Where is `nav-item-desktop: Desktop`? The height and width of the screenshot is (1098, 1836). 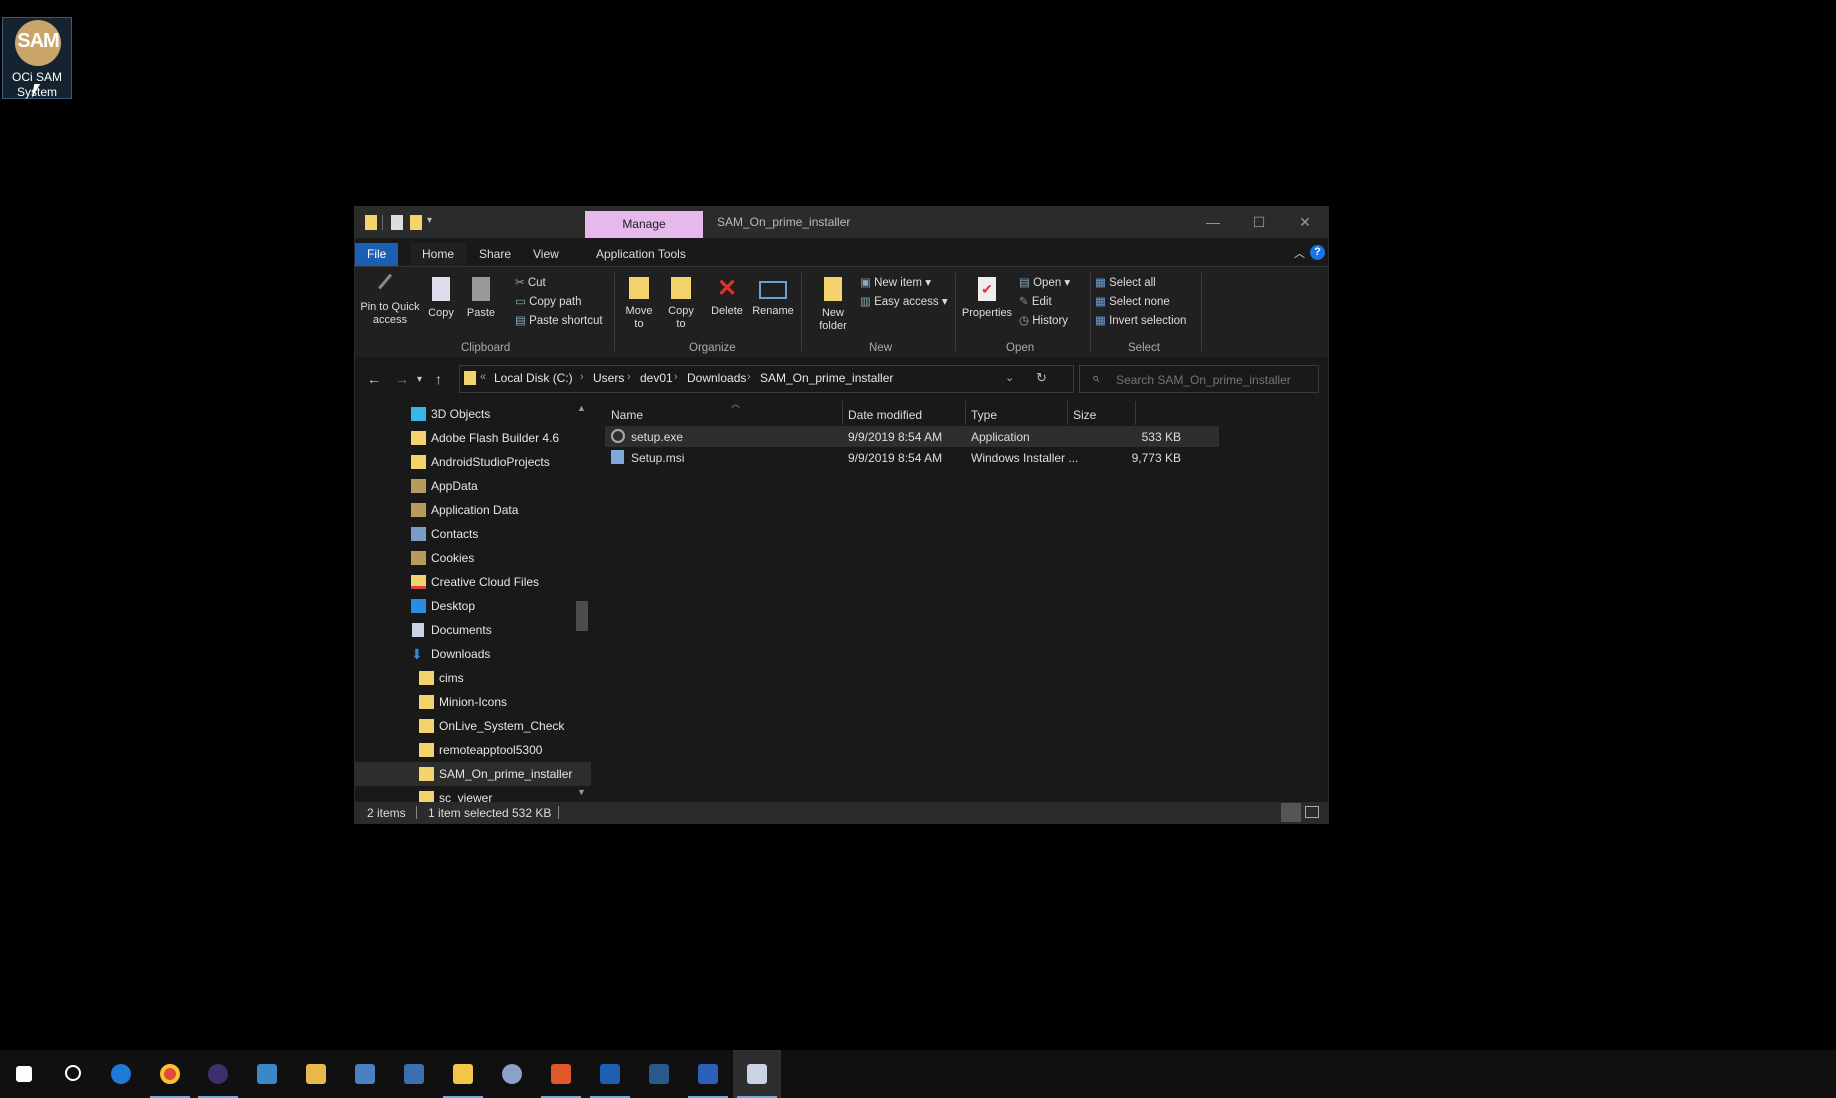 nav-item-desktop: Desktop is located at coordinates (473, 606).